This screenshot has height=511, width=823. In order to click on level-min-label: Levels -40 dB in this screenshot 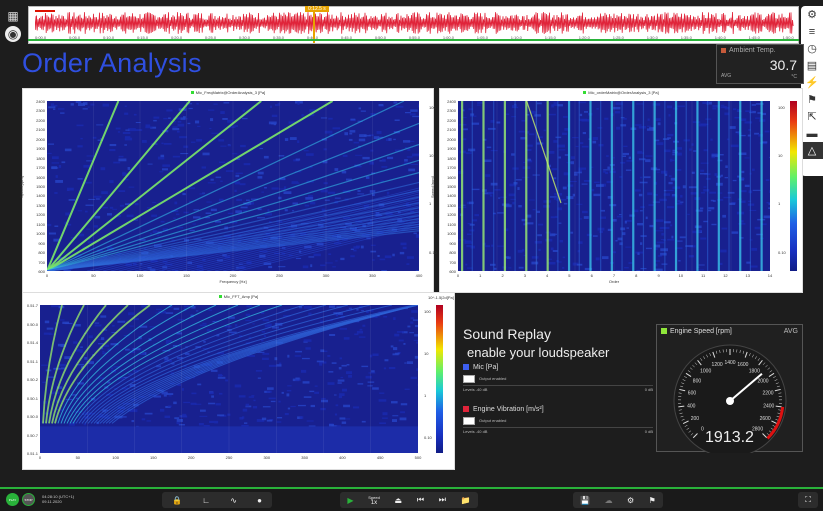, I will do `click(475, 431)`.